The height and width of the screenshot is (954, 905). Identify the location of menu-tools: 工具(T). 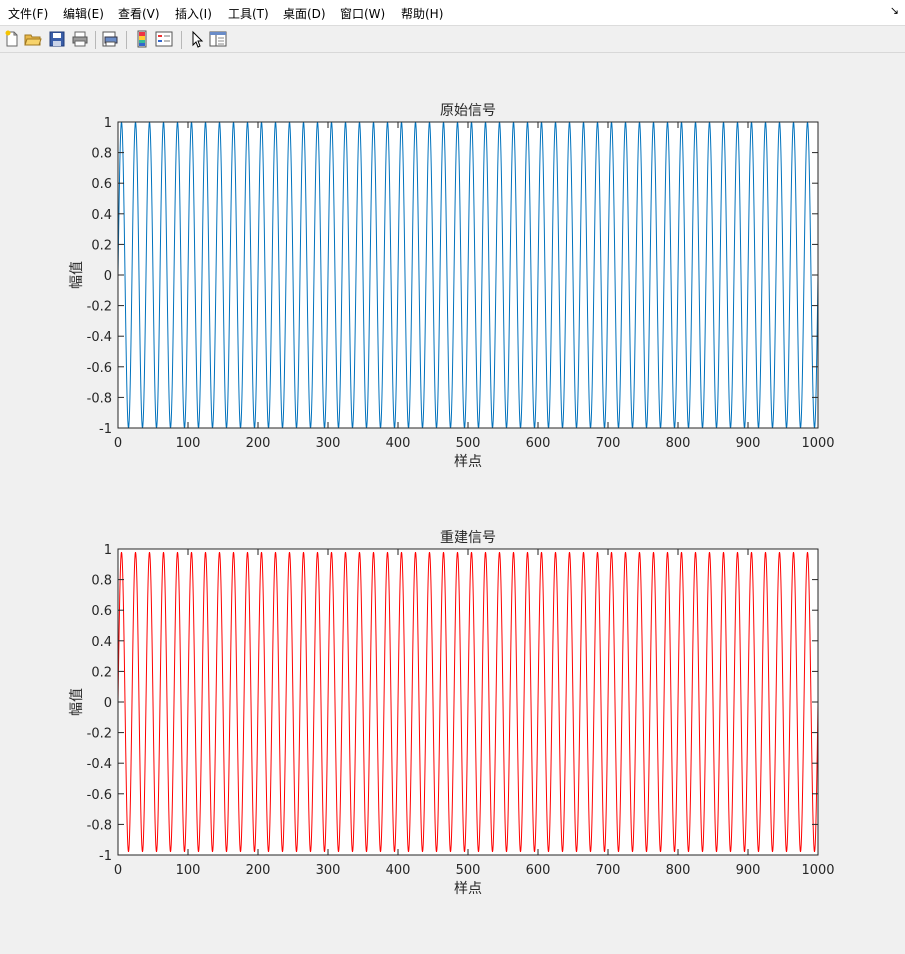
(248, 13).